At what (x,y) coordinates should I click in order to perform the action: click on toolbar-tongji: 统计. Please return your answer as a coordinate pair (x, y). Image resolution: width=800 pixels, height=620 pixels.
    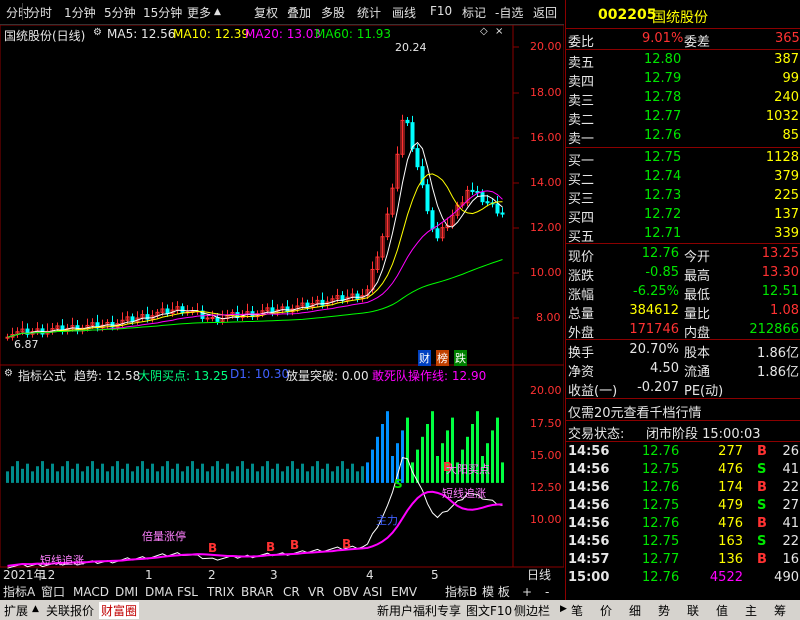
    Looking at the image, I should click on (369, 12).